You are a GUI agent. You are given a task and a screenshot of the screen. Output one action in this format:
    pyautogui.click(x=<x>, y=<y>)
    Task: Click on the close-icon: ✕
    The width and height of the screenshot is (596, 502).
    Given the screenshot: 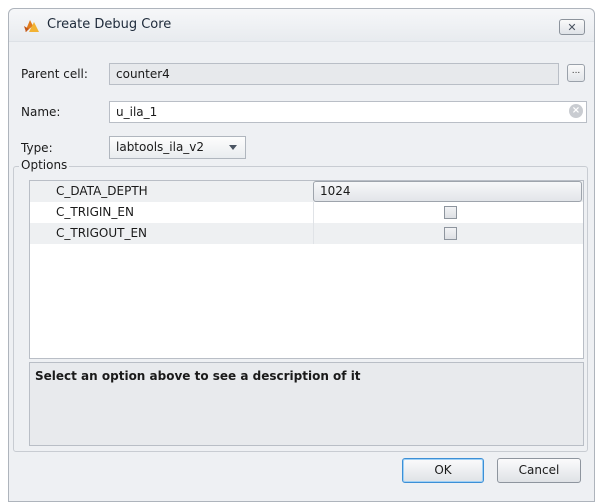 What is the action you would take?
    pyautogui.click(x=572, y=27)
    